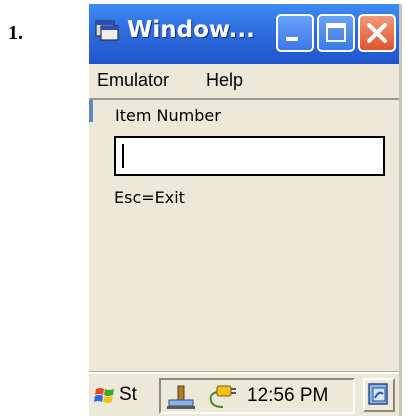  I want to click on client-edge, so click(91, 111).